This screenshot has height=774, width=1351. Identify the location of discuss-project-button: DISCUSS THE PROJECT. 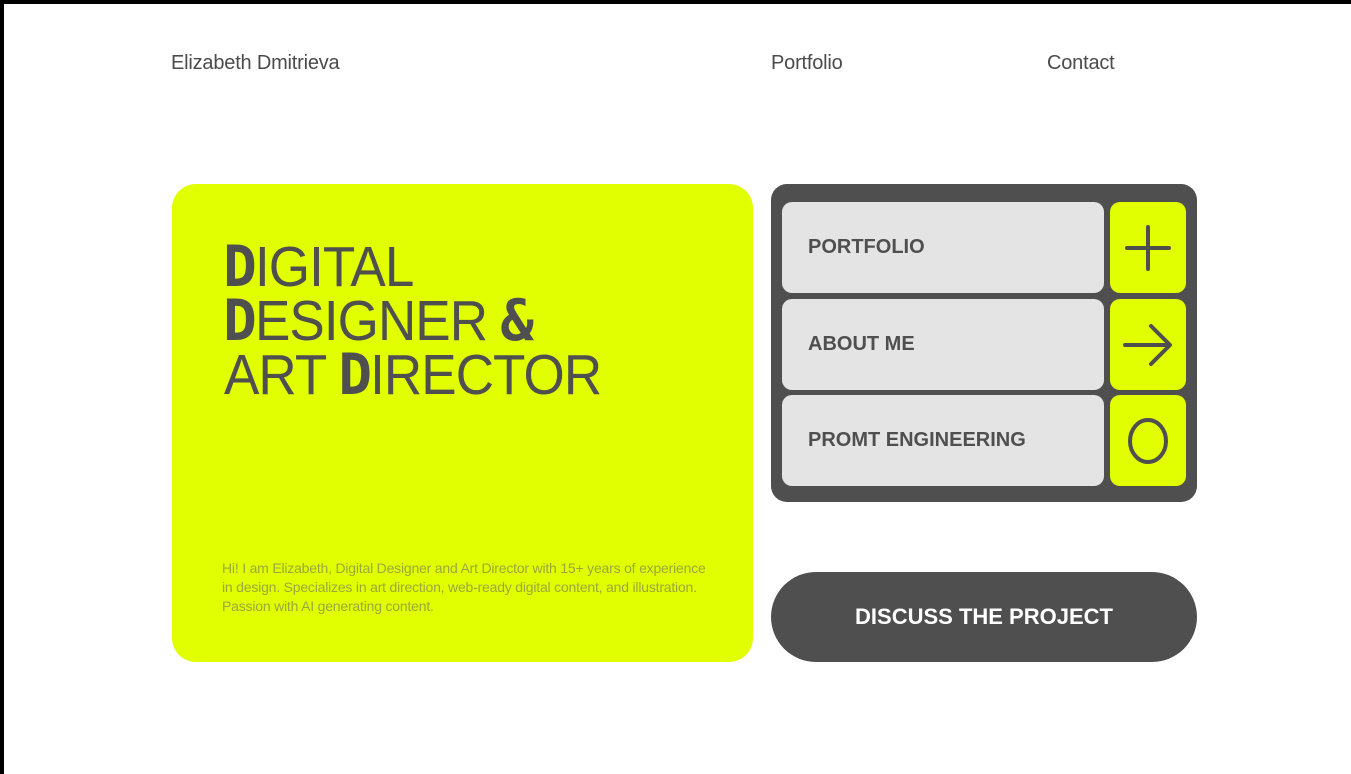
(984, 617).